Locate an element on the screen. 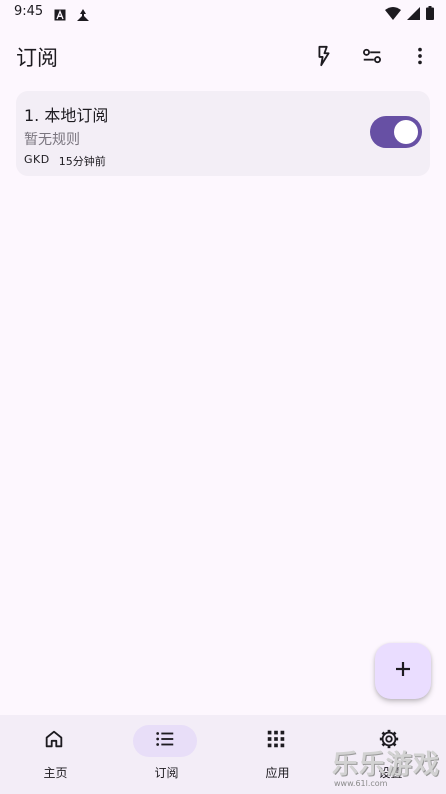  subscription-updated: 15分钟前 is located at coordinates (82, 161).